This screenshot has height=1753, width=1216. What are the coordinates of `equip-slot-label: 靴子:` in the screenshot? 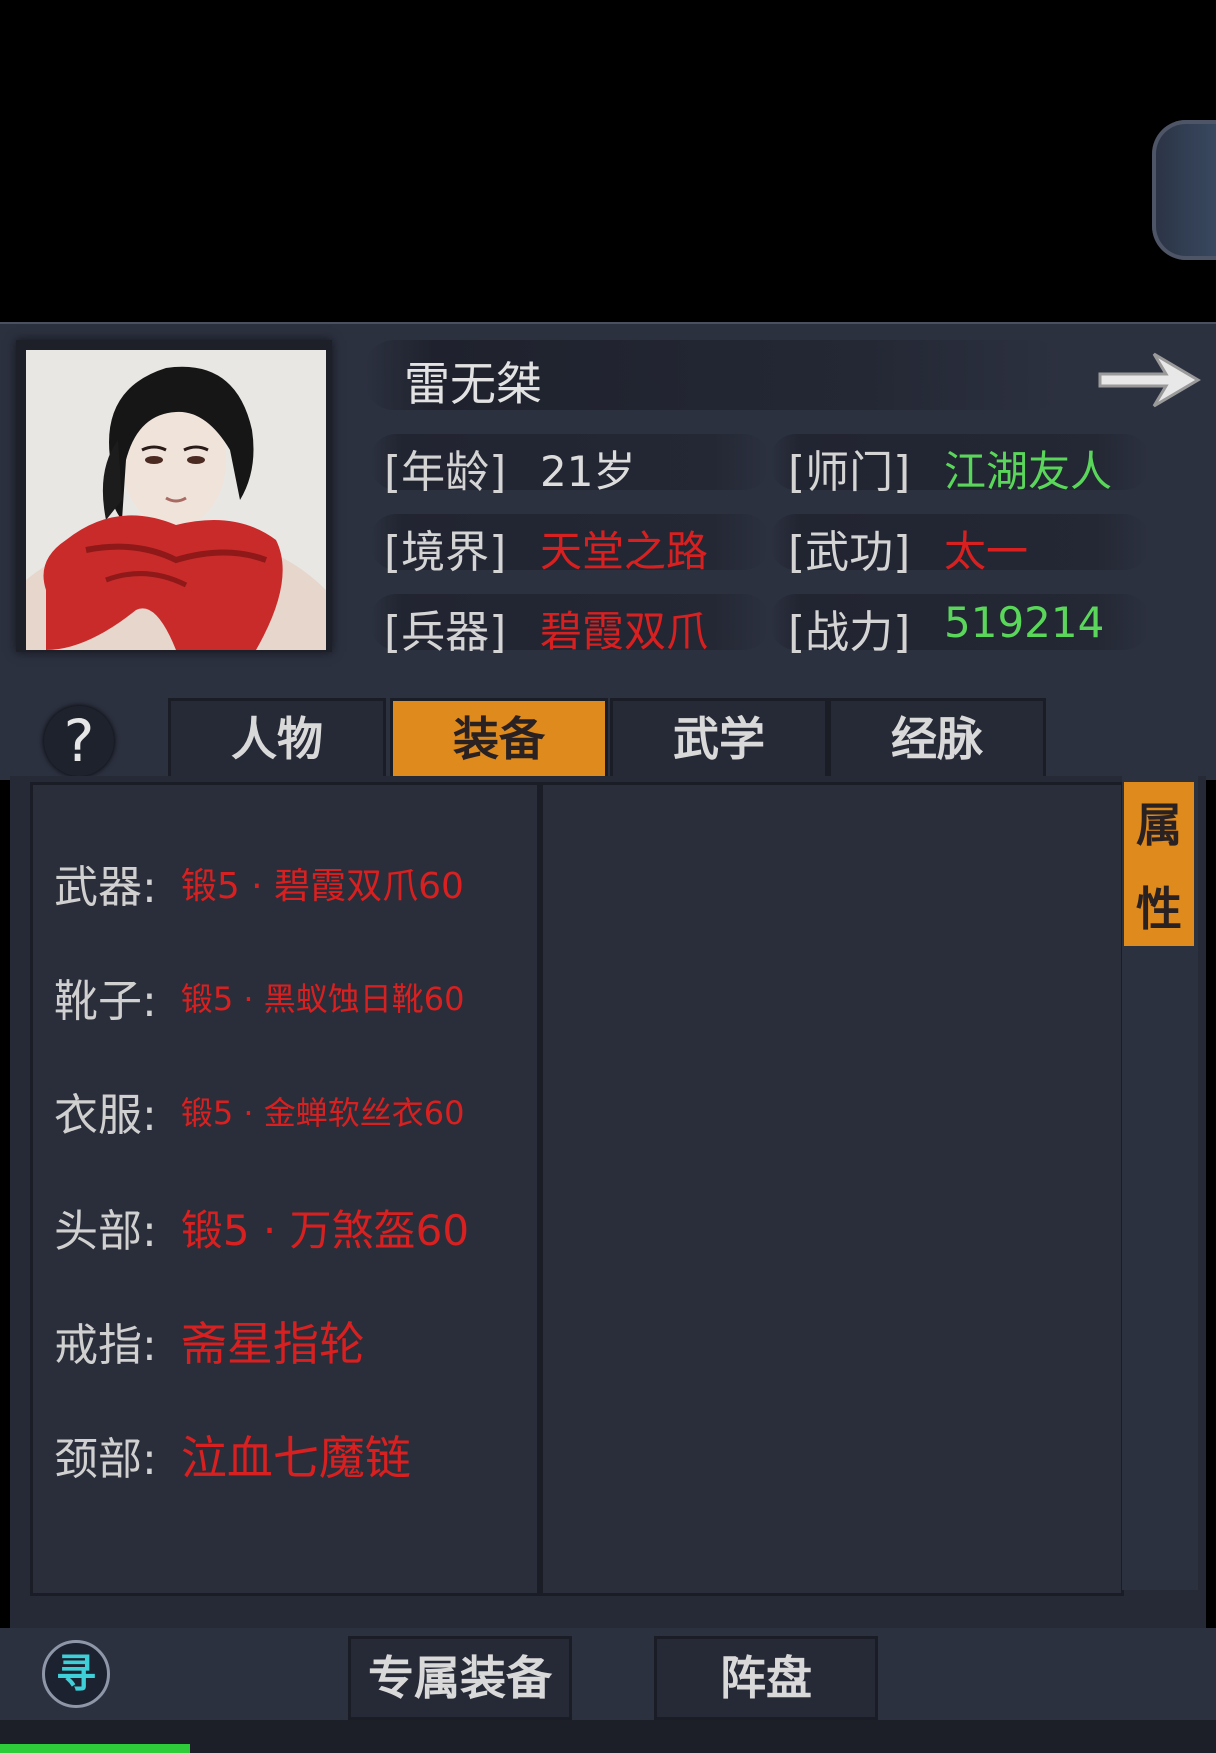 It's located at (105, 1001).